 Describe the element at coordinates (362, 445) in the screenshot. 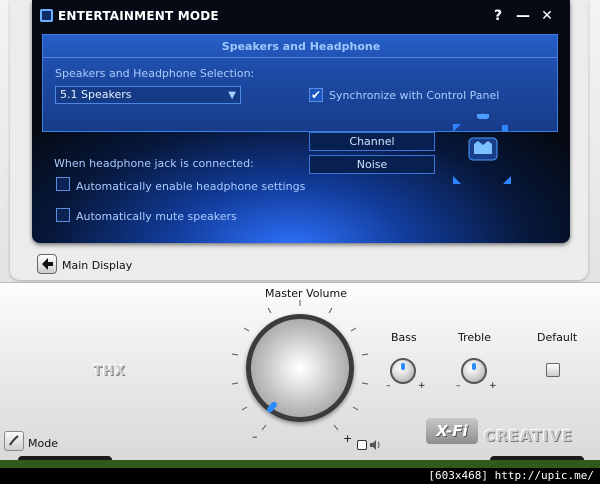

I see `mute-checkbox` at that location.